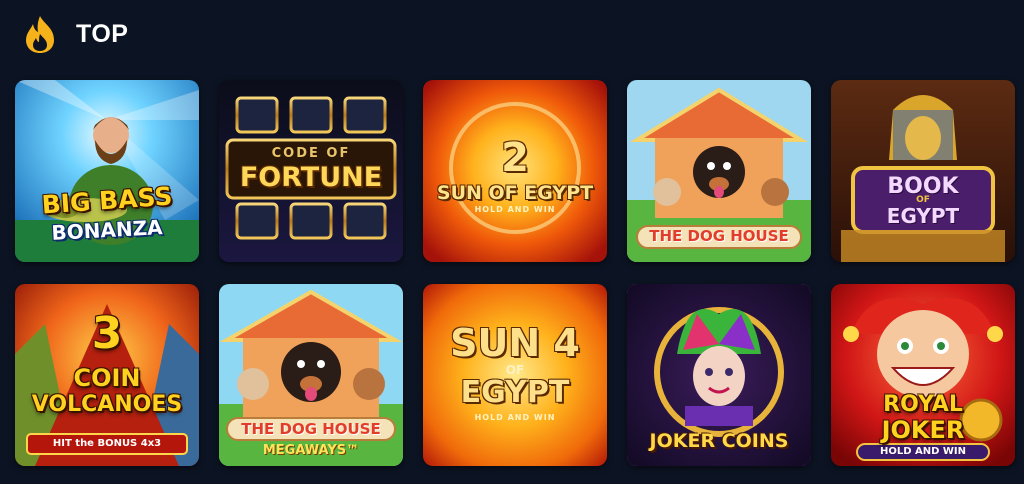 The width and height of the screenshot is (1024, 484). Describe the element at coordinates (923, 404) in the screenshot. I see `game-title-line-1: ROYAL` at that location.